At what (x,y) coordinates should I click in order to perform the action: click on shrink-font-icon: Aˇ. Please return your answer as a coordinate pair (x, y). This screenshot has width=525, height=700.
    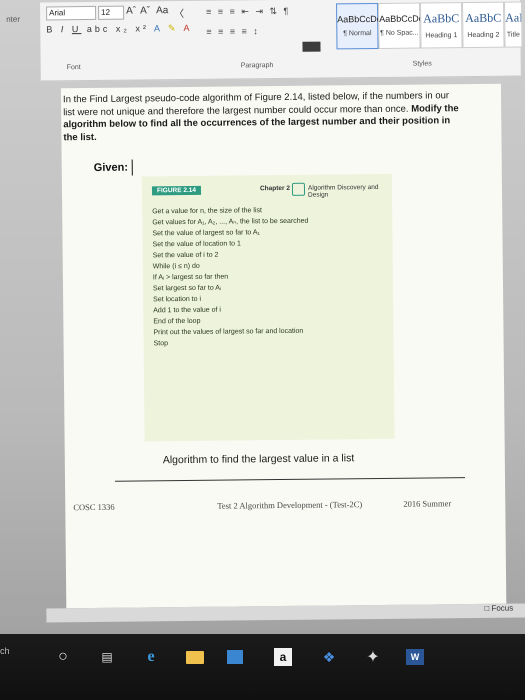
    Looking at the image, I should click on (145, 10).